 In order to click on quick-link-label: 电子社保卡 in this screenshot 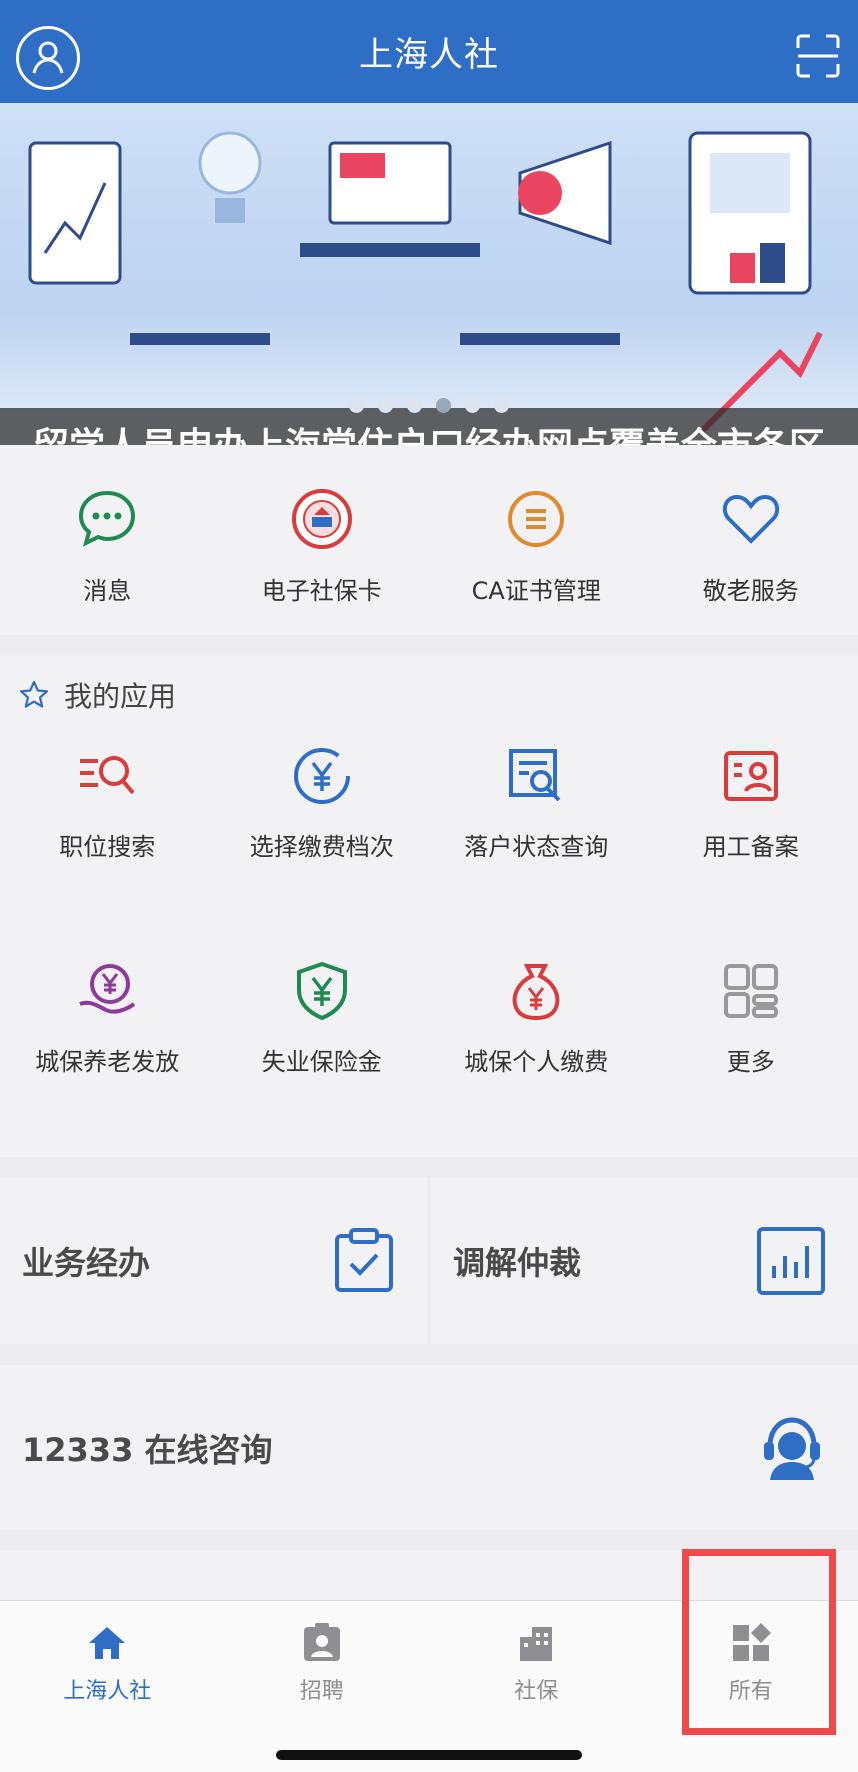, I will do `click(321, 591)`.